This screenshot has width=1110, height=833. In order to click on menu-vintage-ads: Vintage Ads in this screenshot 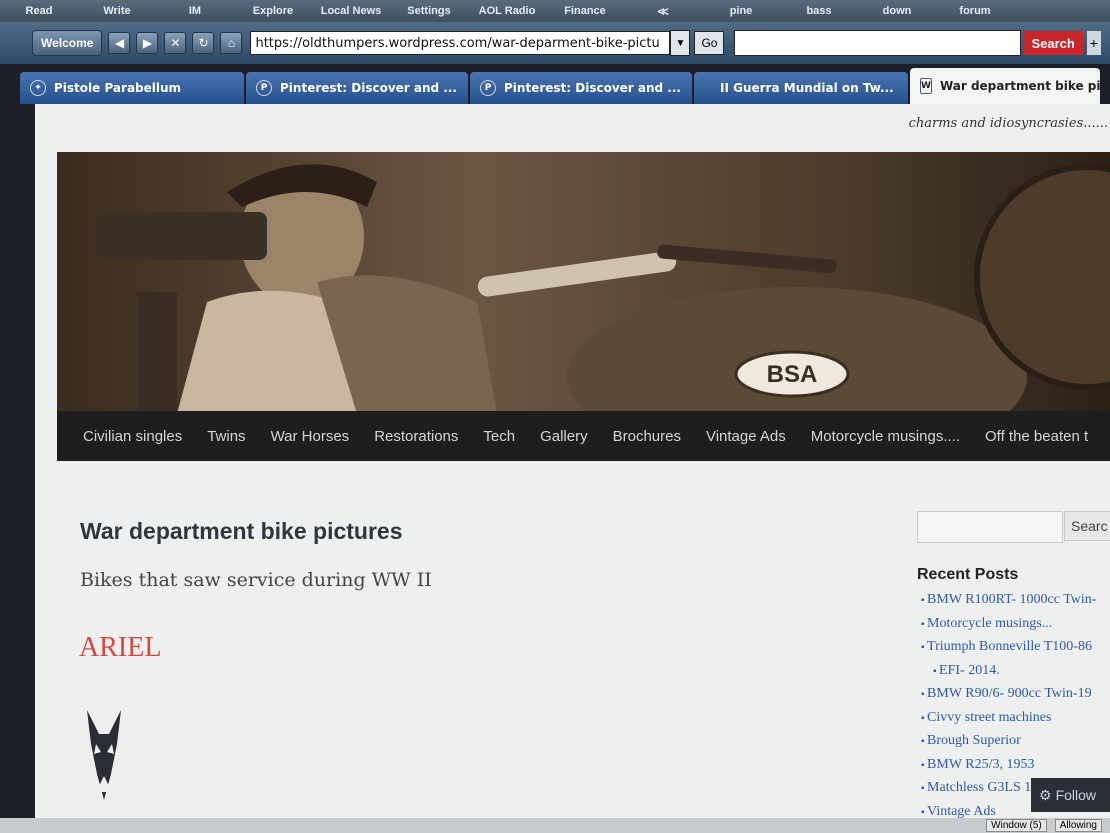, I will do `click(746, 436)`.